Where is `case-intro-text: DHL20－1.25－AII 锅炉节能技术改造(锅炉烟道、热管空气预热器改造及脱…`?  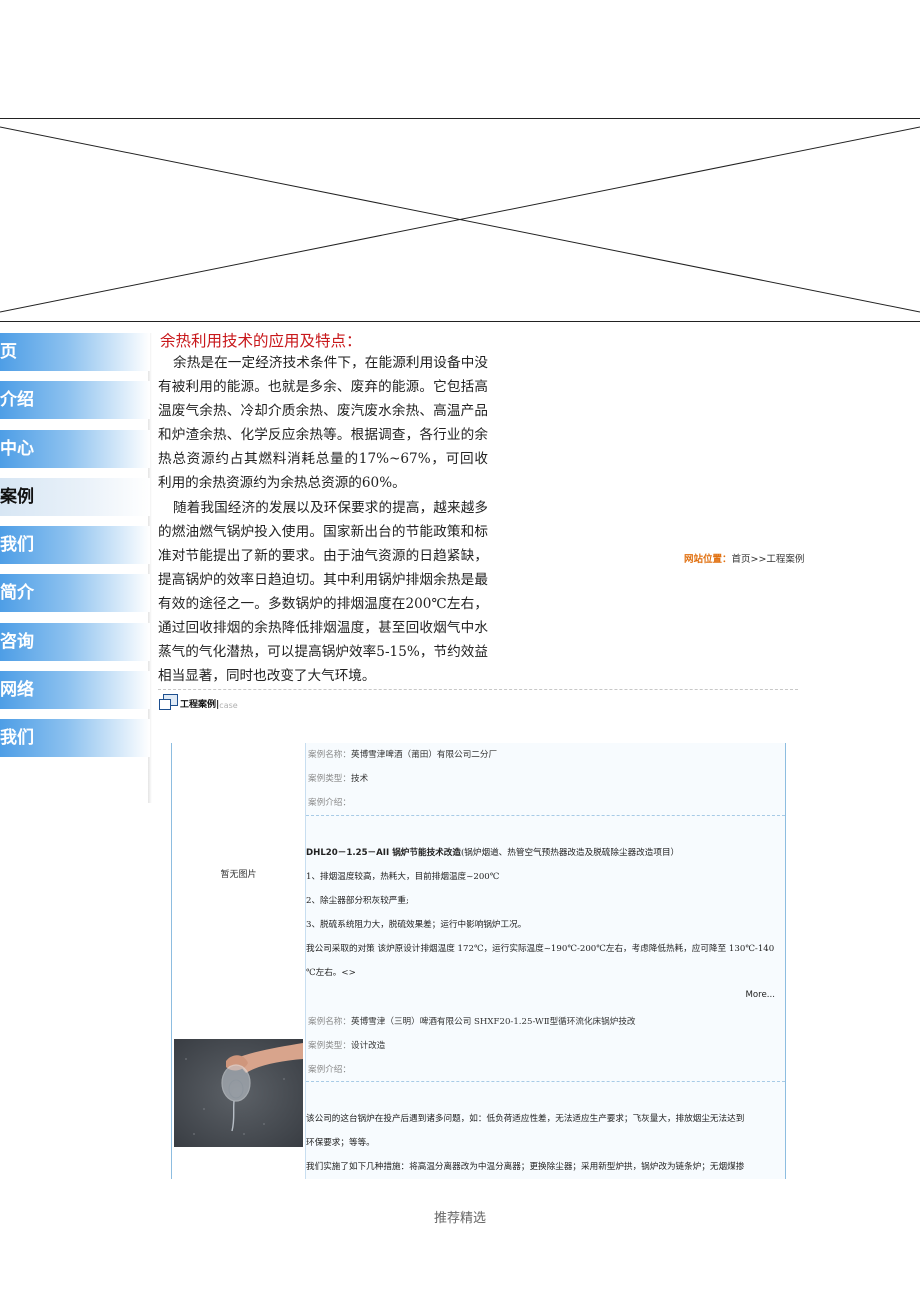 case-intro-text: DHL20－1.25－AII 锅炉节能技术改造(锅炉烟道、热管空气预热器改造及脱… is located at coordinates (545, 852).